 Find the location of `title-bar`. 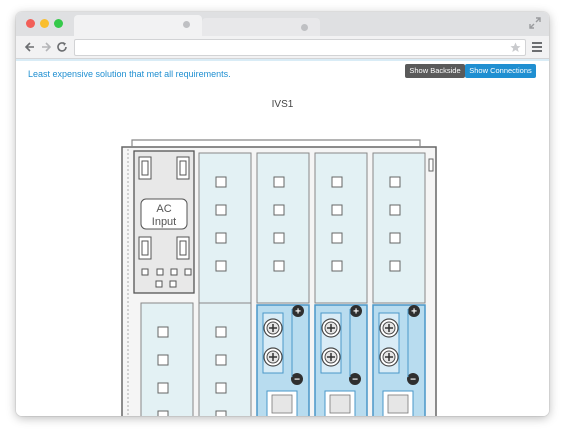

title-bar is located at coordinates (282, 24).